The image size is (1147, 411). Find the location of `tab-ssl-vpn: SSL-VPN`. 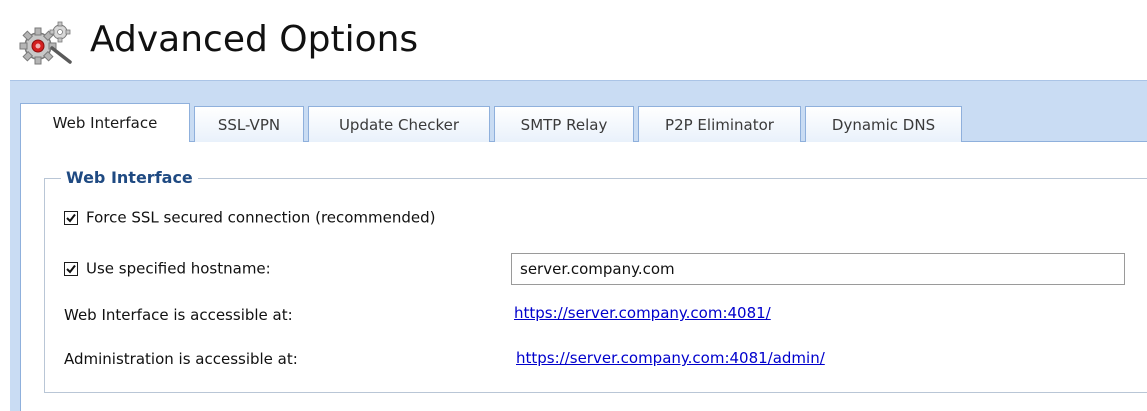

tab-ssl-vpn: SSL-VPN is located at coordinates (249, 124).